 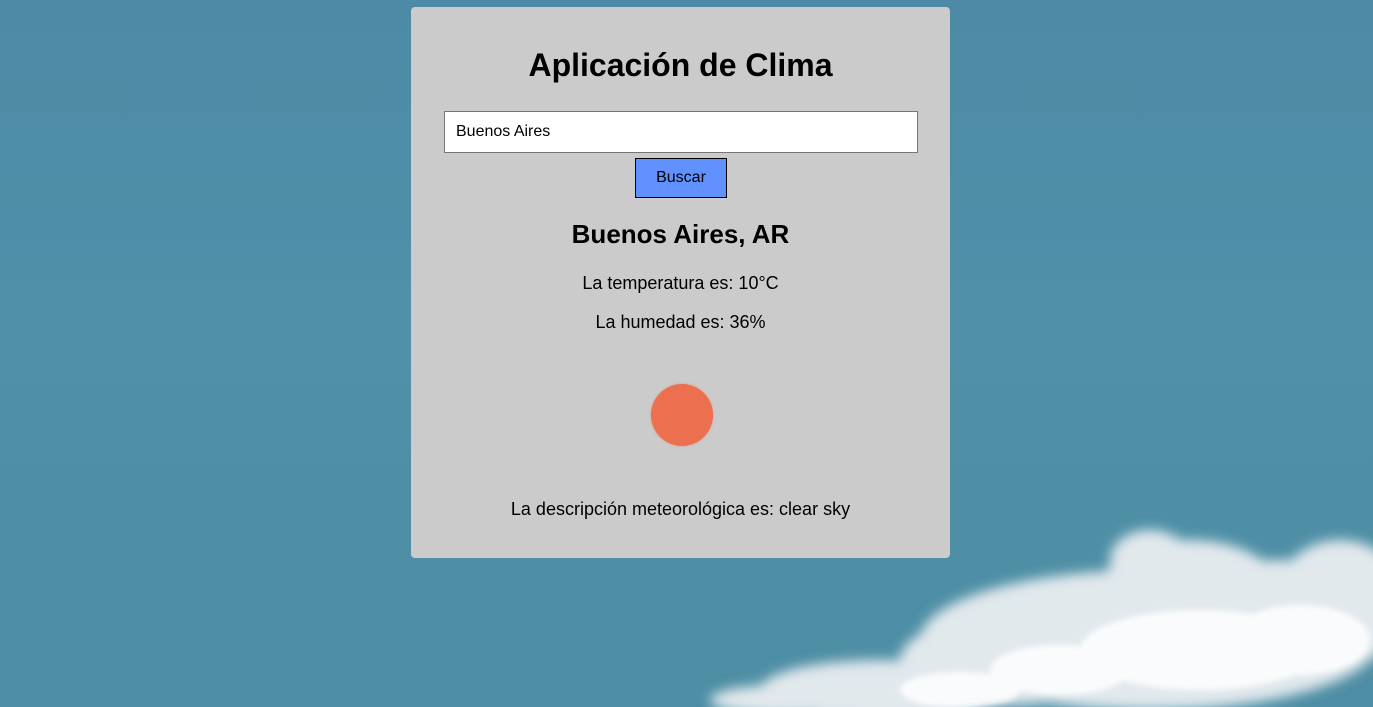 What do you see at coordinates (681, 132) in the screenshot?
I see `city-search-input` at bounding box center [681, 132].